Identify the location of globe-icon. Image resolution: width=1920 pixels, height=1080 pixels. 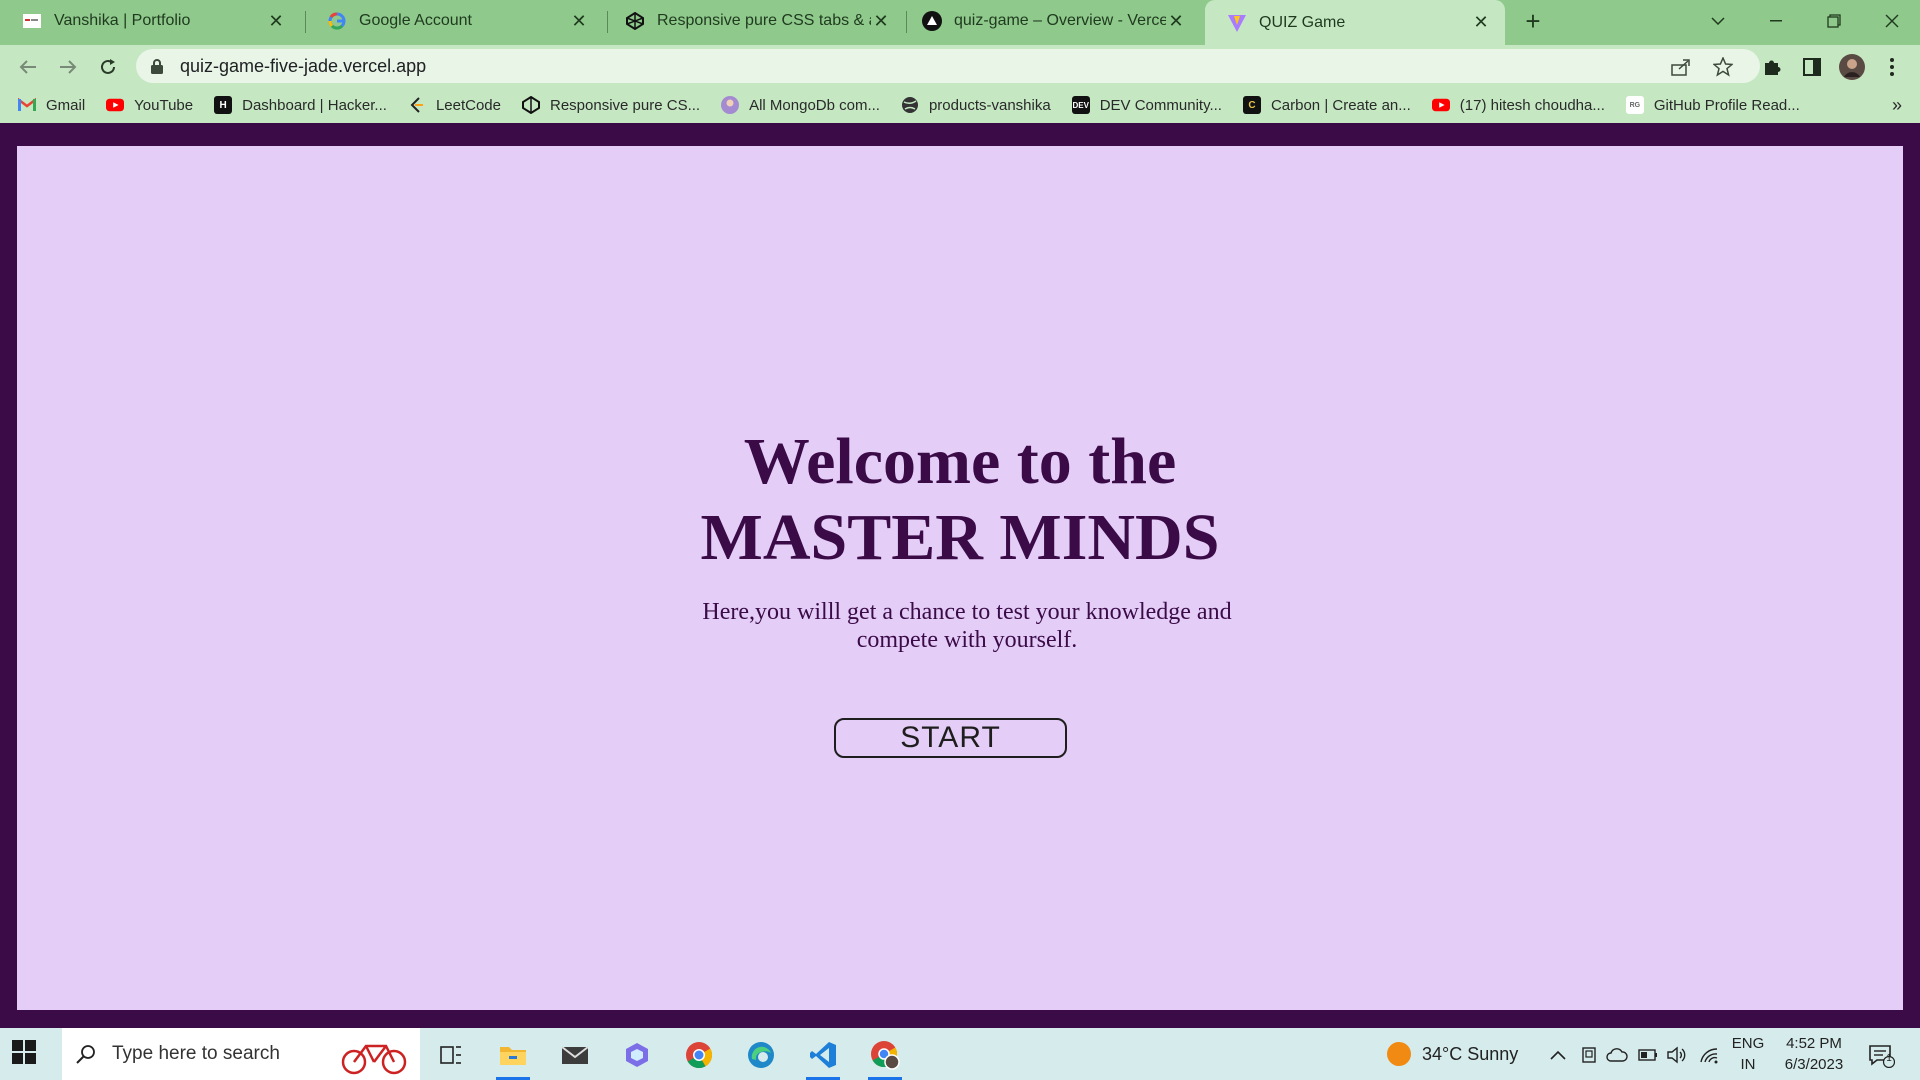
(910, 105).